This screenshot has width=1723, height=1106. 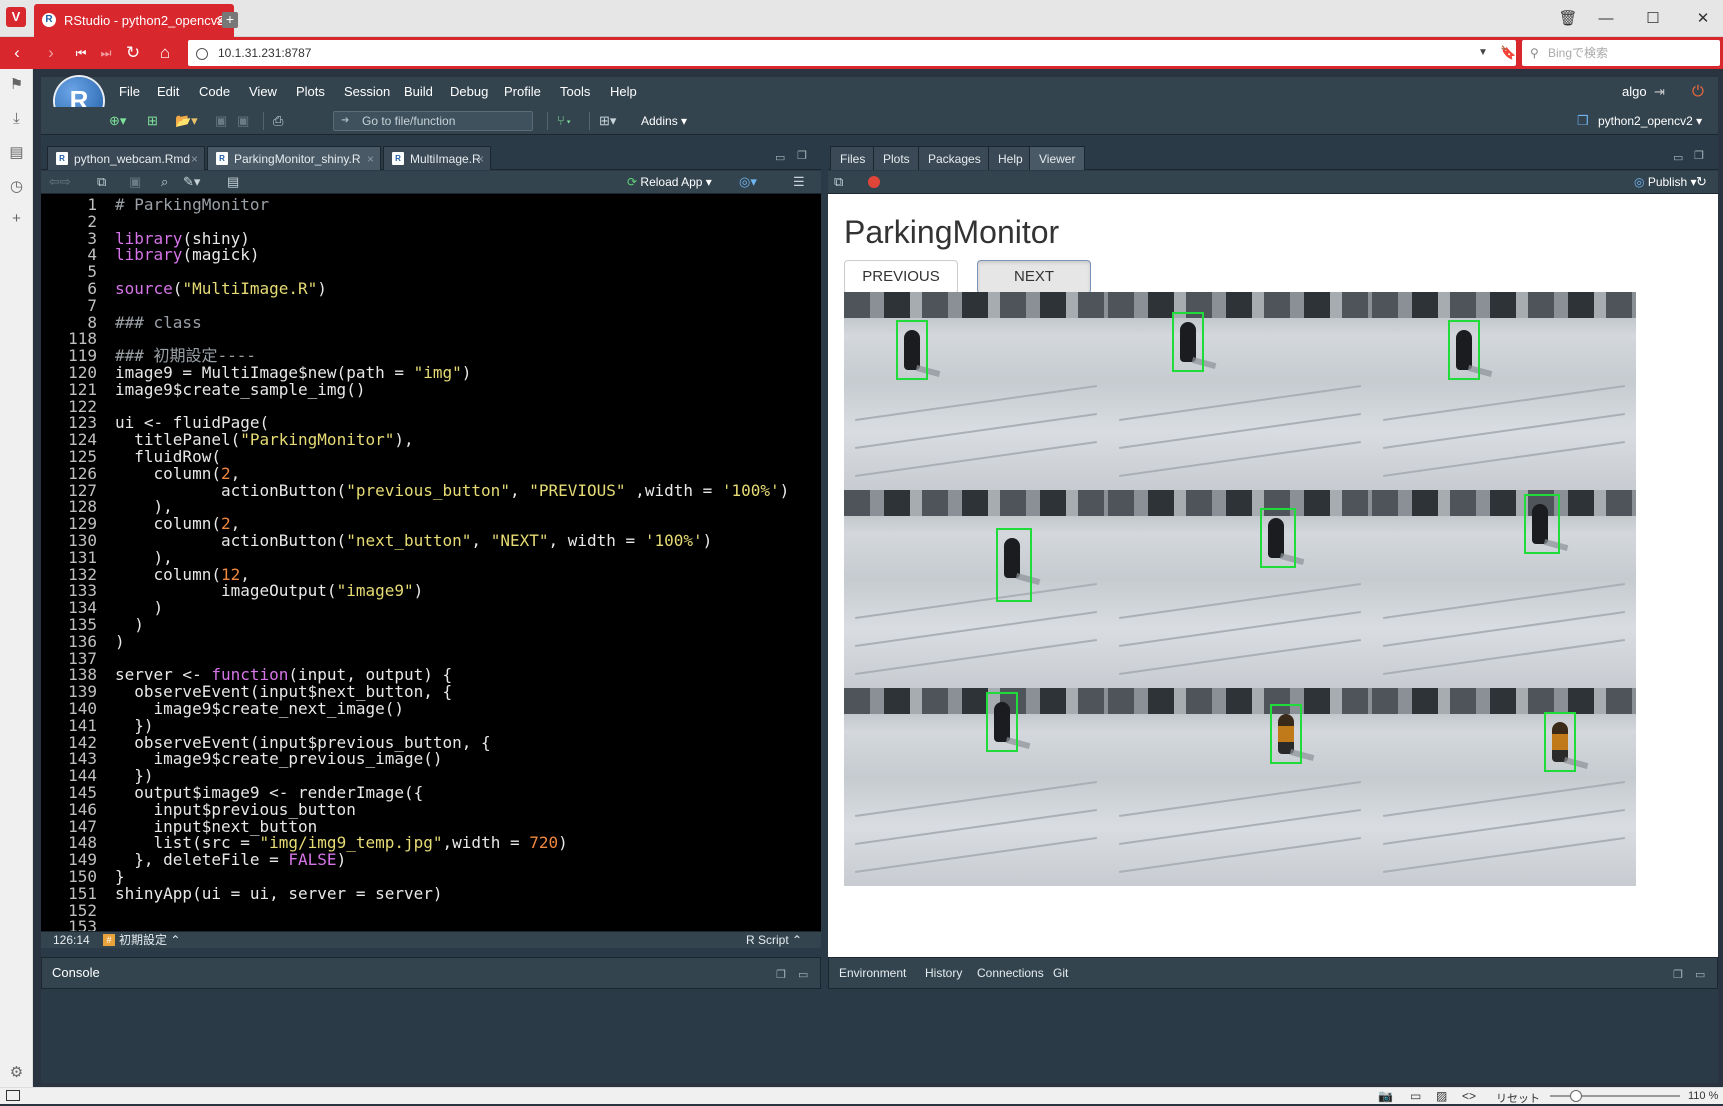 What do you see at coordinates (134, 20) in the screenshot?
I see `browser-tab: RStudio - python2_opencv2` at bounding box center [134, 20].